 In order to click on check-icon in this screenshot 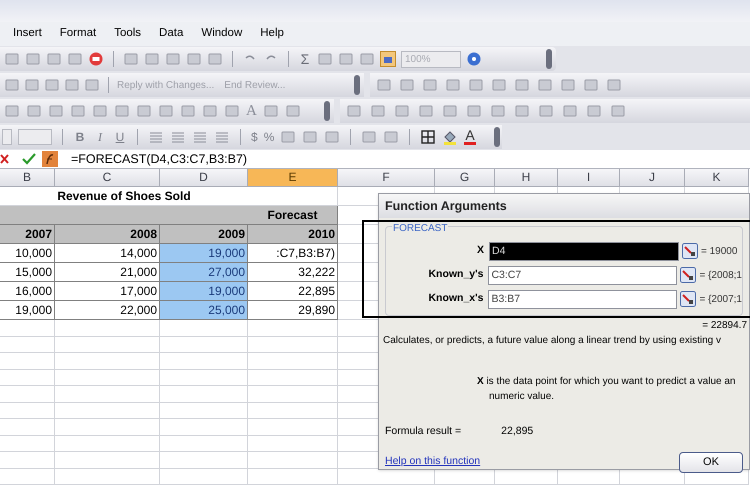, I will do `click(29, 159)`.